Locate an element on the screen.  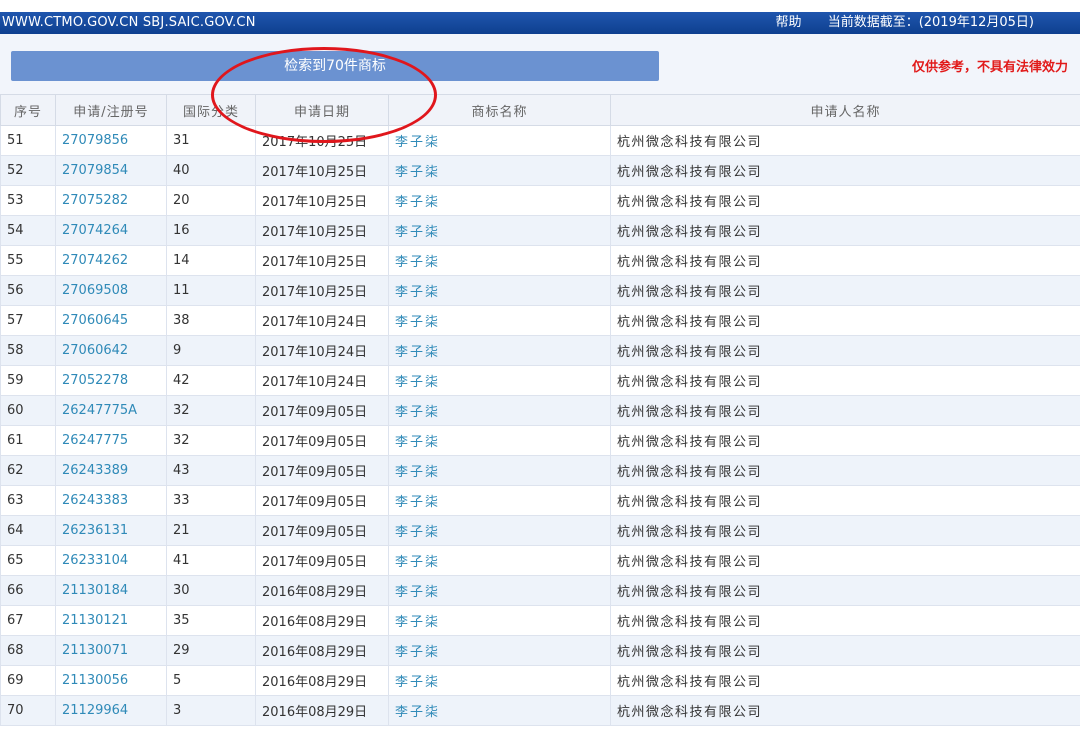
row-index: 54 is located at coordinates (28, 230).